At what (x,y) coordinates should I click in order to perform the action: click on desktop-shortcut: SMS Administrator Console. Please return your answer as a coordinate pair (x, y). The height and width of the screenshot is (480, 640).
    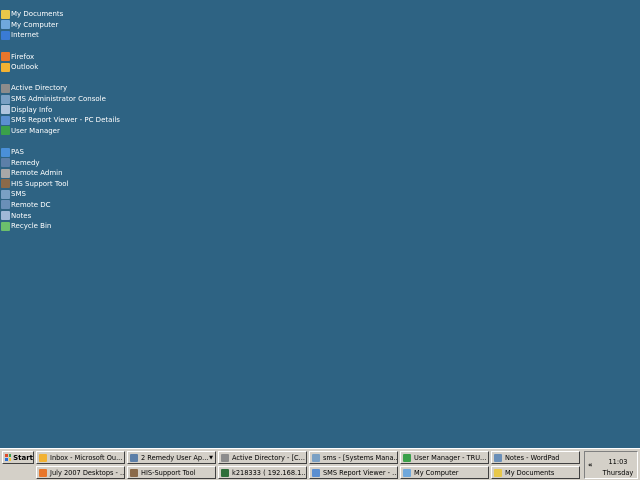
    Looking at the image, I should click on (100, 99).